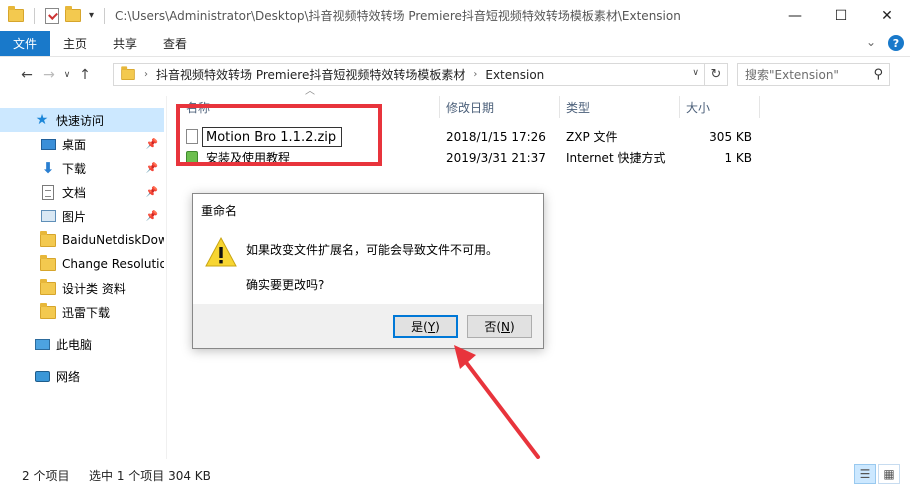  I want to click on sidebar-item-quick-access: ★ 快速访问, so click(82, 120).